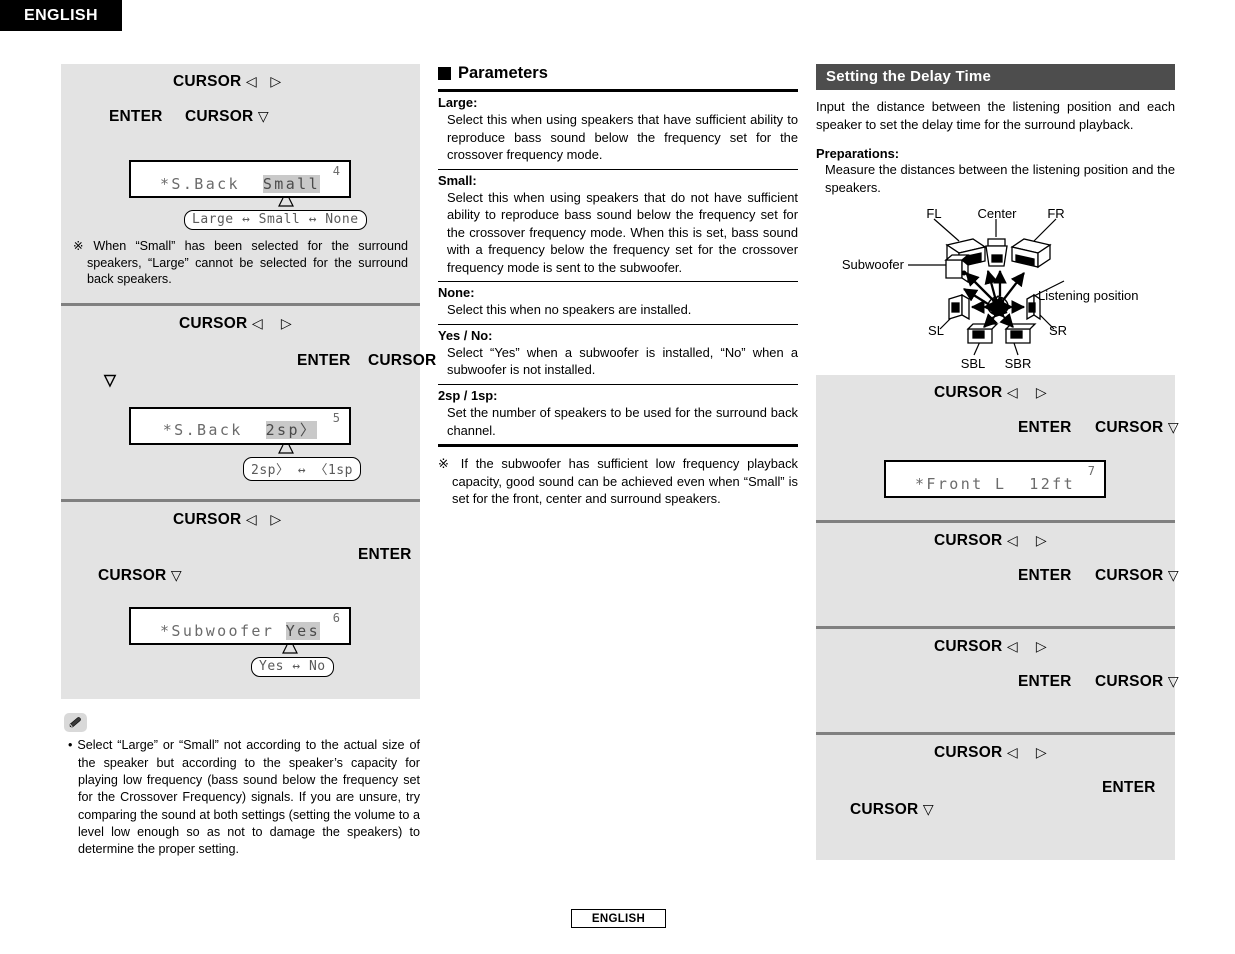 This screenshot has height=954, width=1235. I want to click on param-term: Large:, so click(458, 102).